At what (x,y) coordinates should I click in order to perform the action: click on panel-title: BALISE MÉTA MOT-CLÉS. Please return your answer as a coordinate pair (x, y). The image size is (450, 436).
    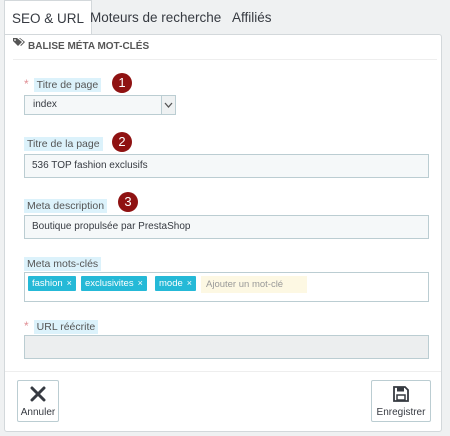
    Looking at the image, I should click on (89, 46).